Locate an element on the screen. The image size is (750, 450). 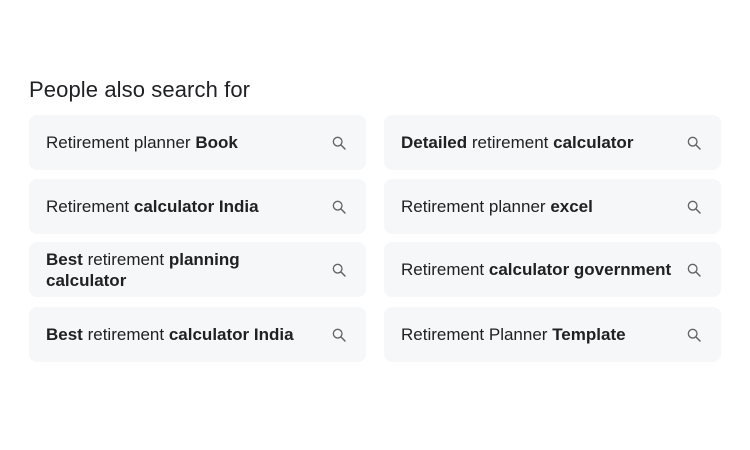
chip-label-bold-part: excel is located at coordinates (571, 206).